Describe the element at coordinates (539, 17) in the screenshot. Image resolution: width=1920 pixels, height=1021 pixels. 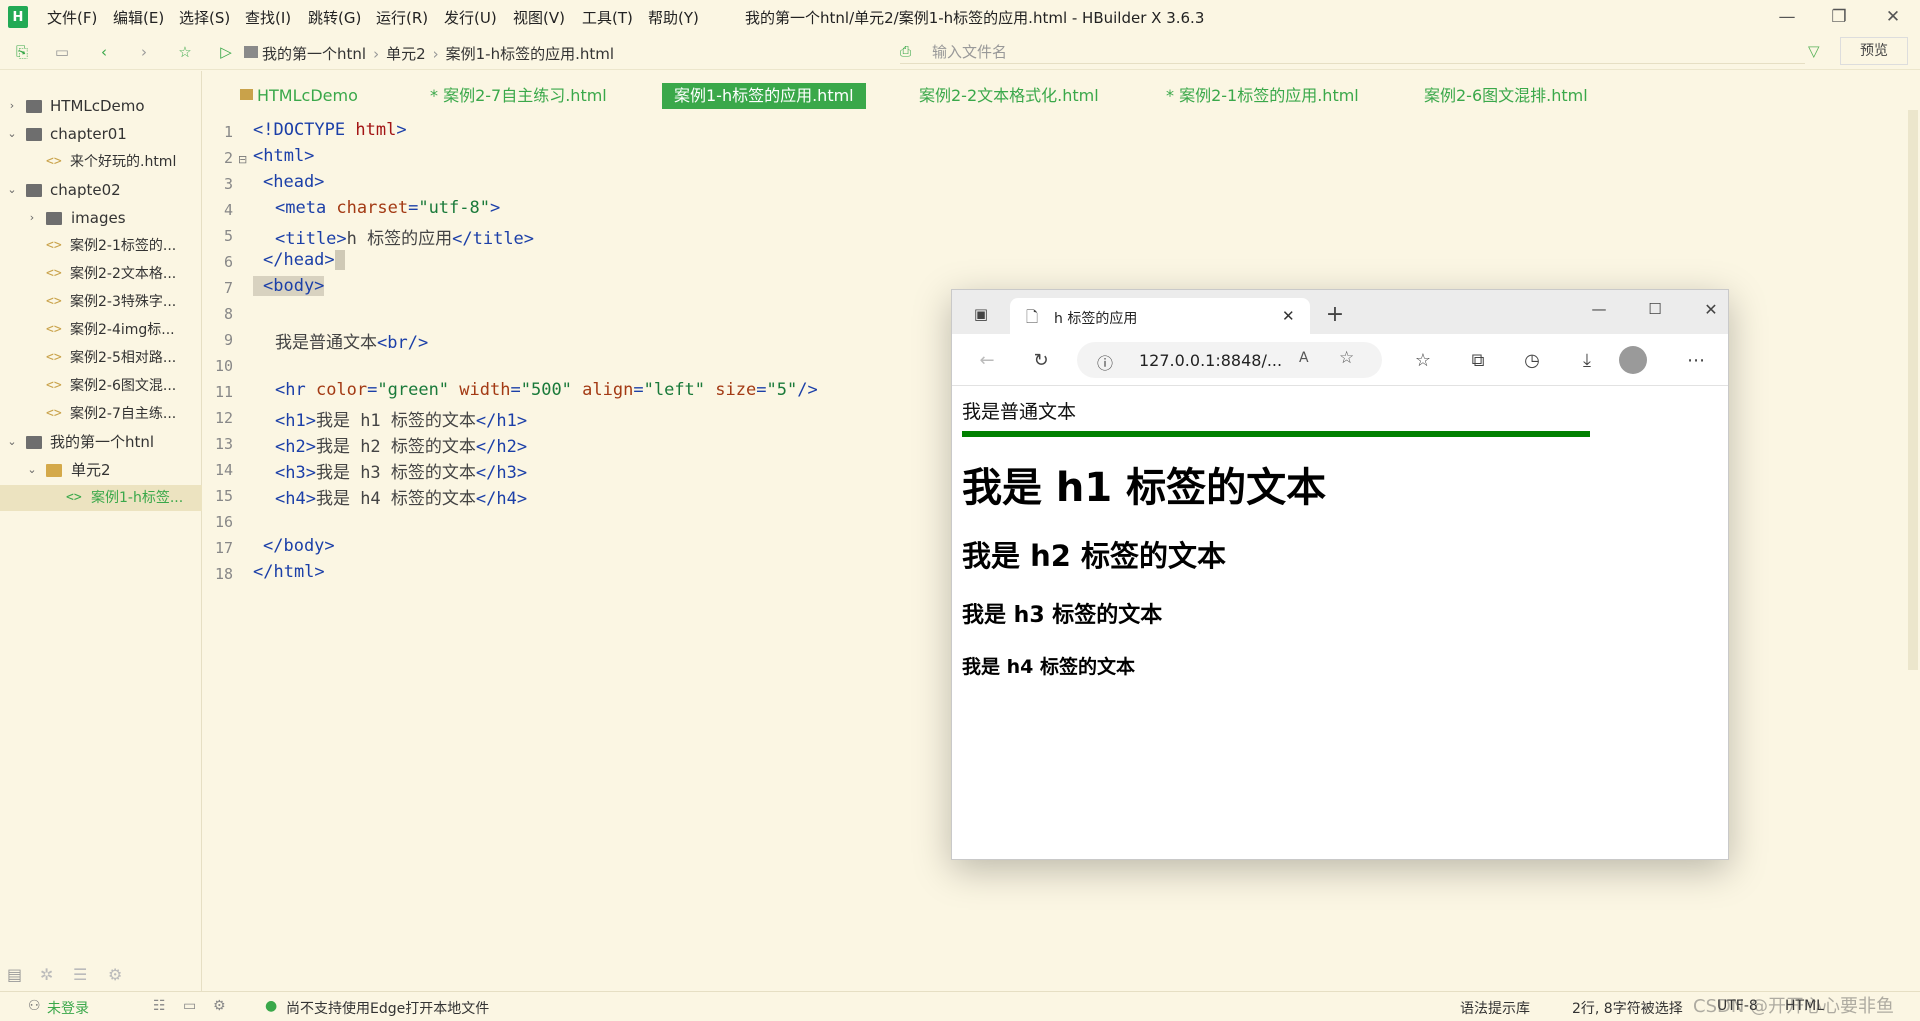
I see `menu-view: 视图(V)` at that location.